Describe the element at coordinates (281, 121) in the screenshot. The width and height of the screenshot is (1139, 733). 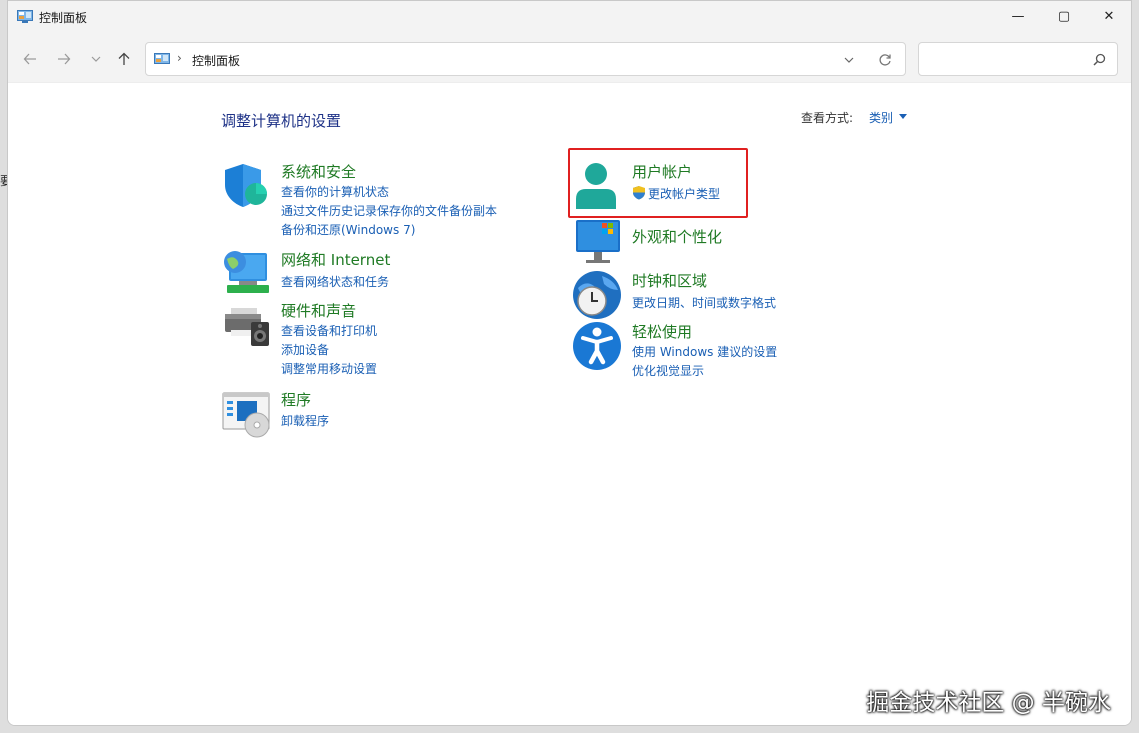
I see `page-heading: 调整计算机的设置` at that location.